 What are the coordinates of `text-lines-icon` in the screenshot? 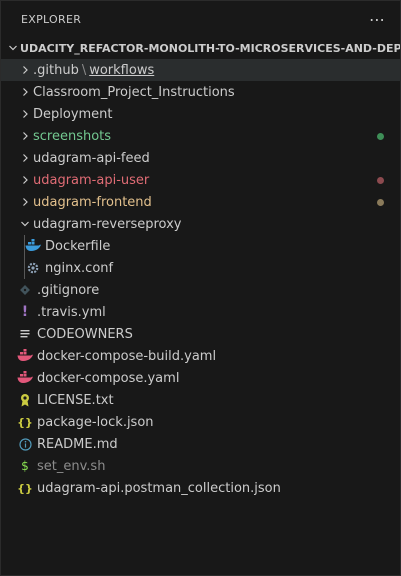 It's located at (25, 334).